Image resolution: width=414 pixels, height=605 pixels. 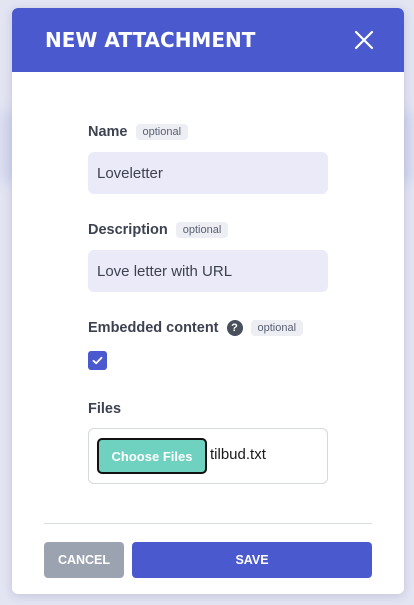 I want to click on files-label: Files, so click(x=105, y=409).